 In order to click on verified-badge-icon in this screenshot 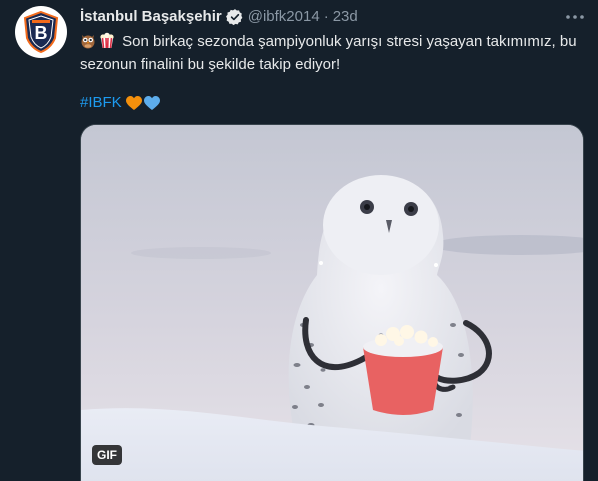, I will do `click(234, 17)`.